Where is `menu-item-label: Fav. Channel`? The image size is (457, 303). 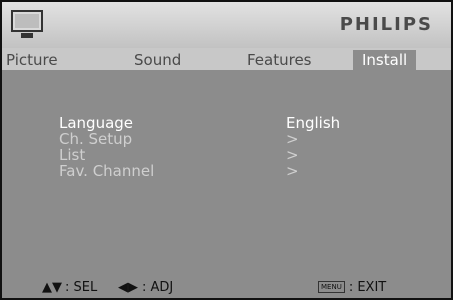
menu-item-label: Fav. Channel is located at coordinates (107, 171).